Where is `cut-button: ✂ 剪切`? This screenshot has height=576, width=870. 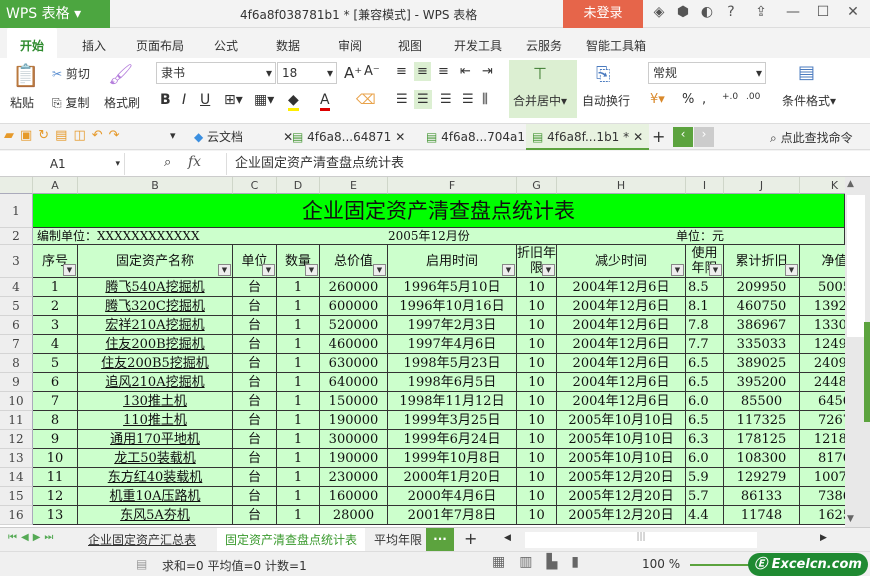
cut-button: ✂ 剪切 is located at coordinates (71, 73).